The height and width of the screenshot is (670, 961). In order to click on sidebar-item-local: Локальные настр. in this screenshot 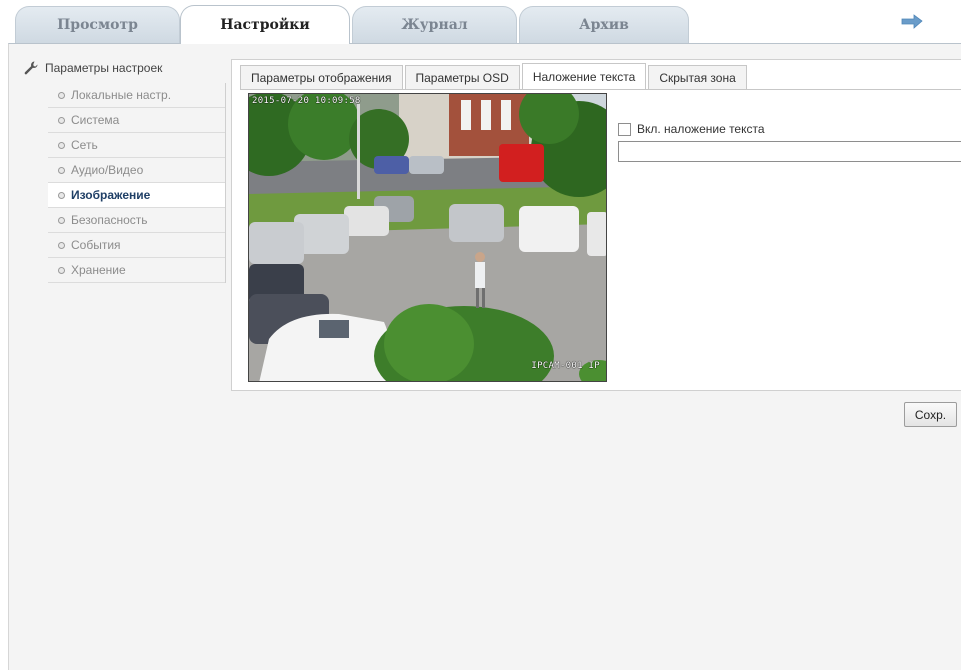, I will do `click(136, 95)`.